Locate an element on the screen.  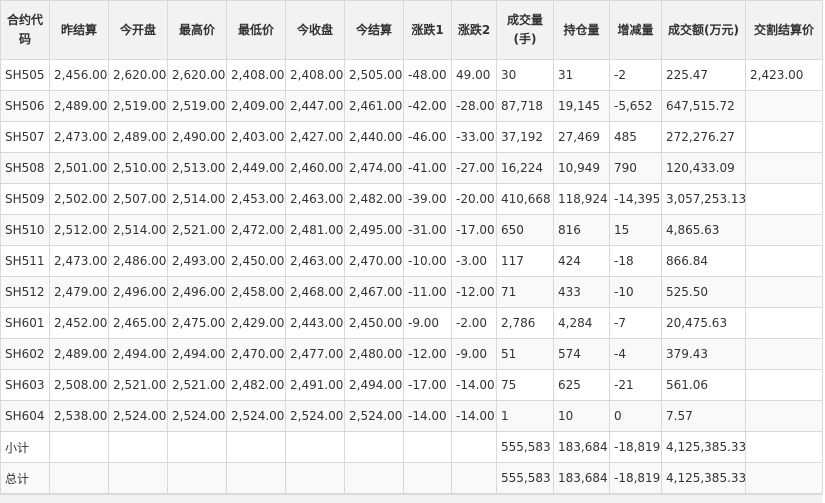
table-cell: 19,145 is located at coordinates (581, 106).